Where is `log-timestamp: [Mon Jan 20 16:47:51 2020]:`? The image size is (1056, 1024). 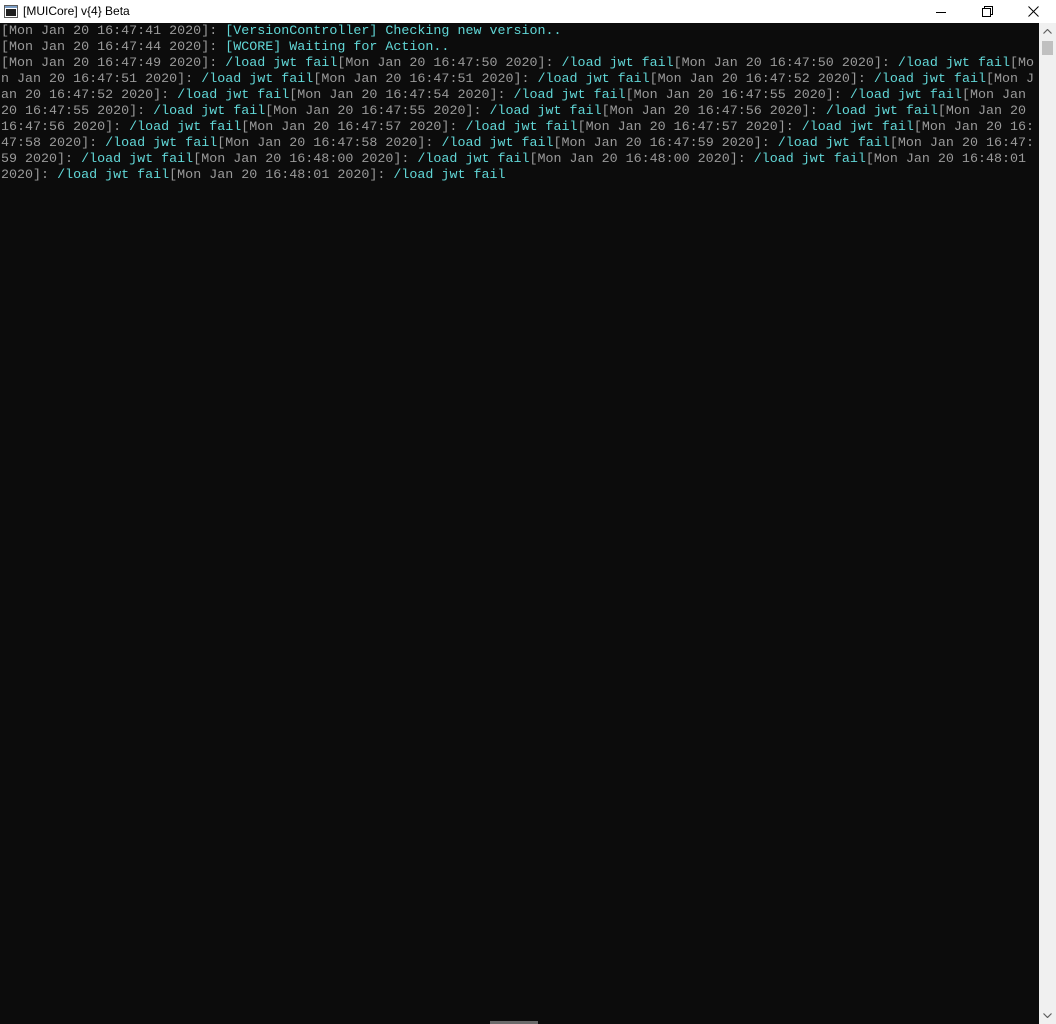
log-timestamp: [Mon Jan 20 16:47:51 2020]: is located at coordinates (425, 79).